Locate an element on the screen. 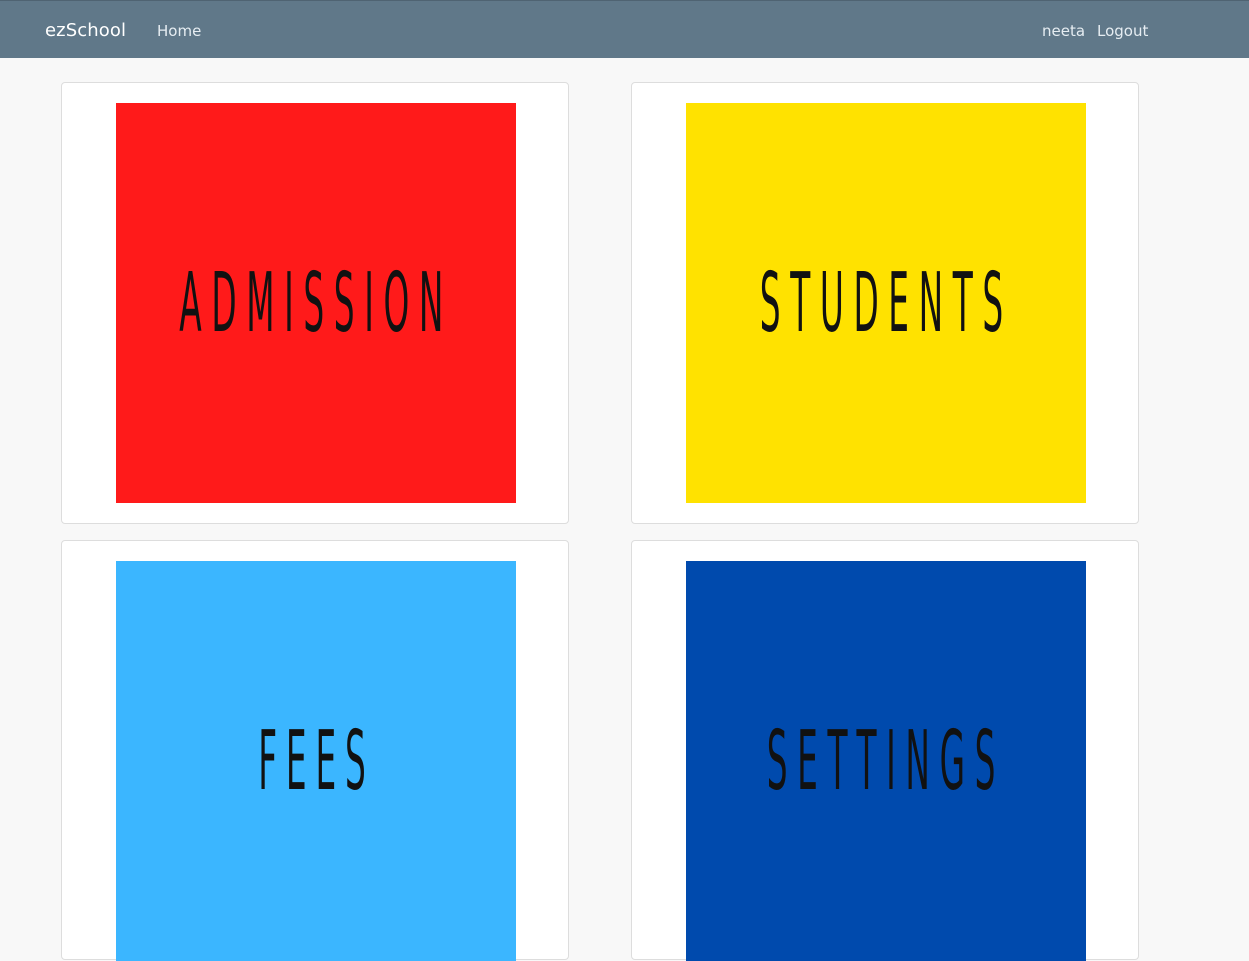 Image resolution: width=1249 pixels, height=961 pixels. user-link: neeta is located at coordinates (1063, 31).